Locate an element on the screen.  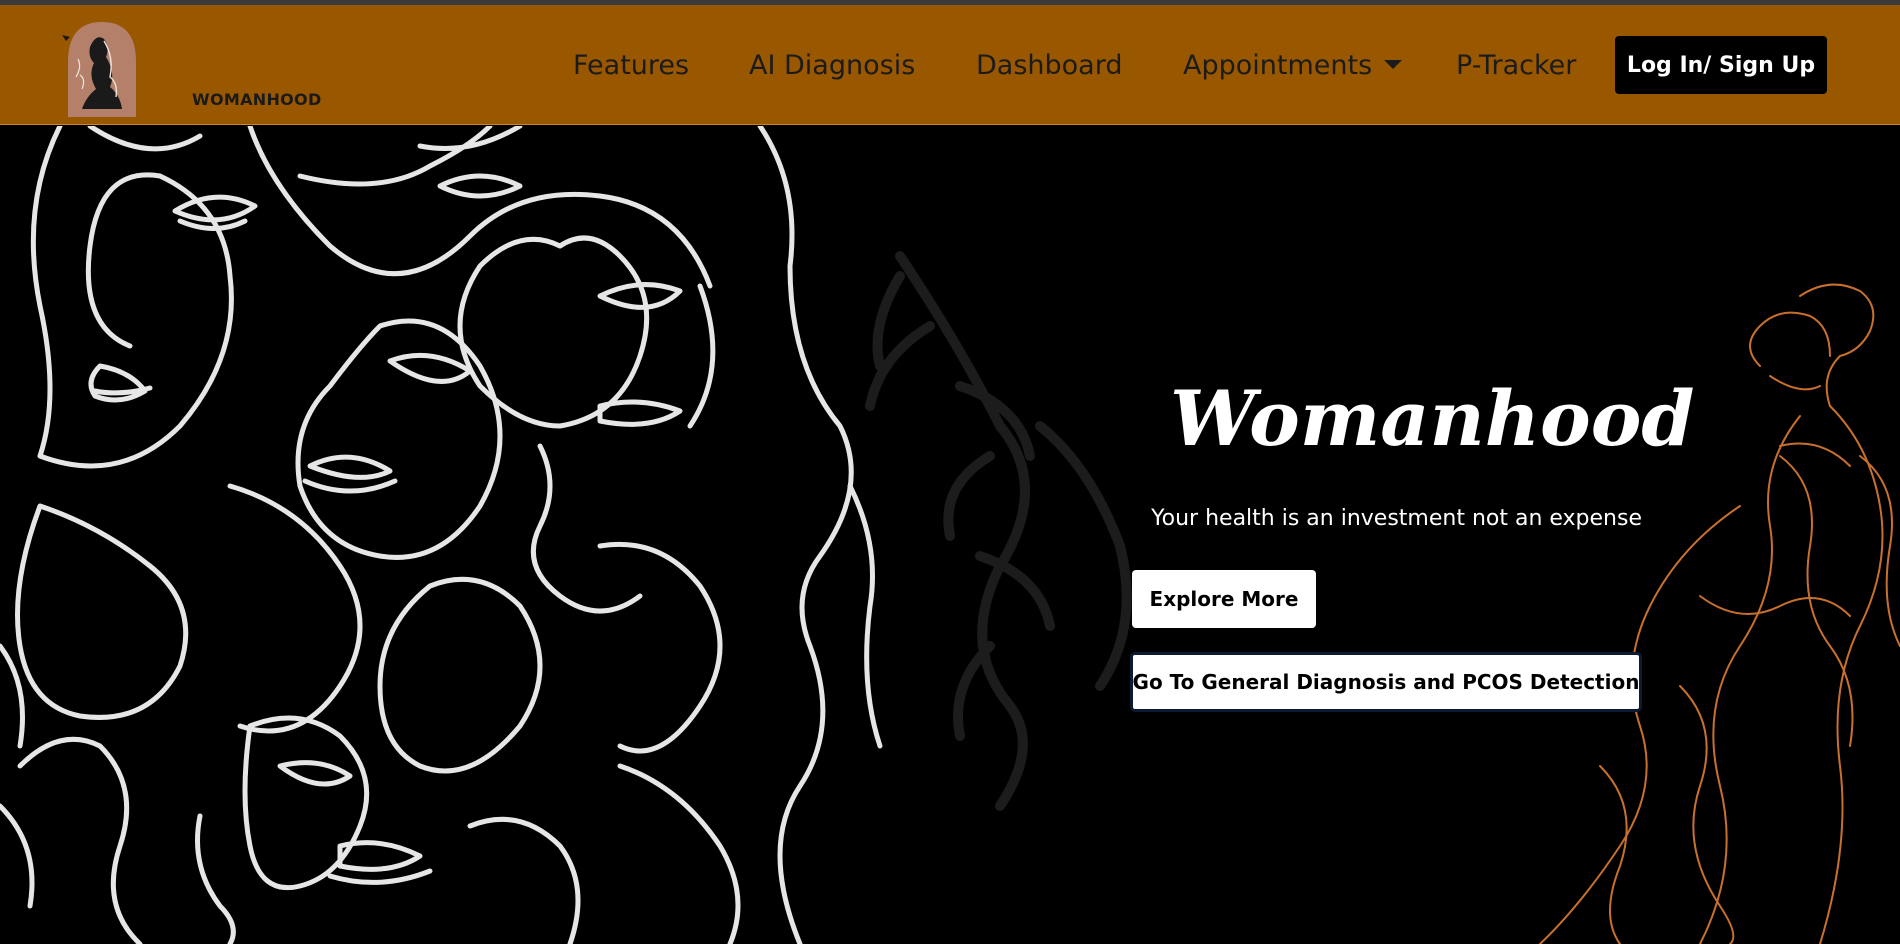
nav-p-tracker: P-Tracker is located at coordinates (1516, 65).